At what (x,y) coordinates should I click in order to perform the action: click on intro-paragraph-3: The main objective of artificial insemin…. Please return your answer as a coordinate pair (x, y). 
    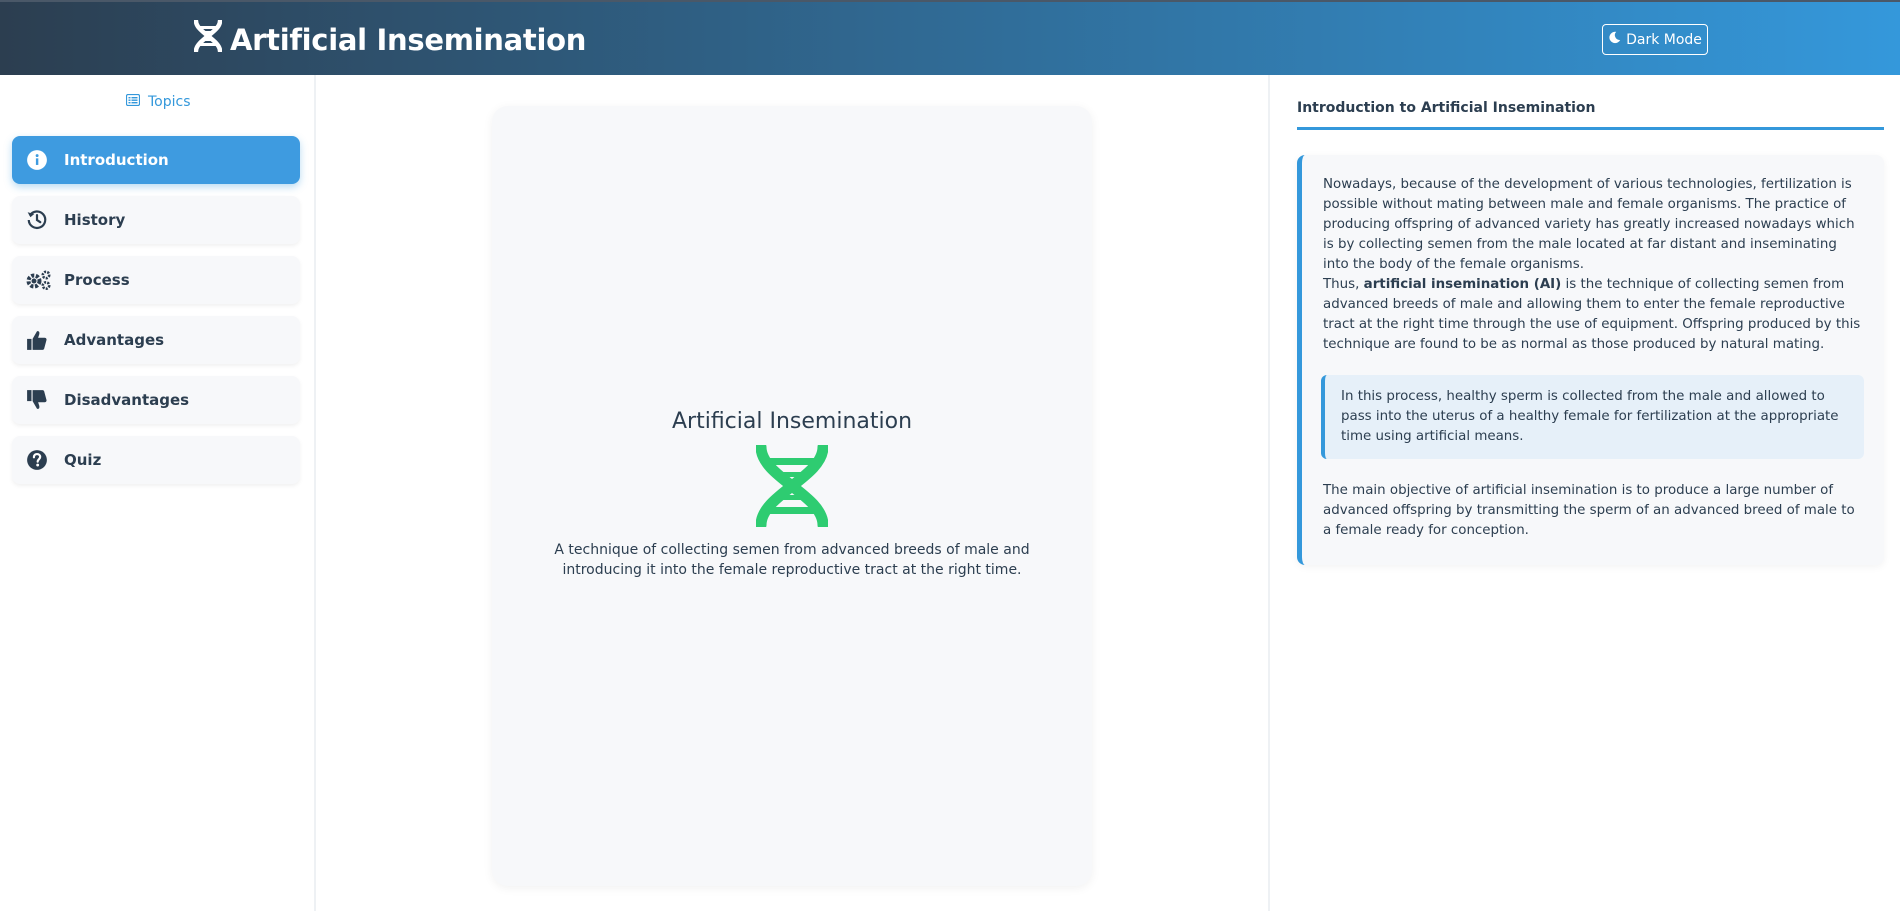
    Looking at the image, I should click on (1589, 510).